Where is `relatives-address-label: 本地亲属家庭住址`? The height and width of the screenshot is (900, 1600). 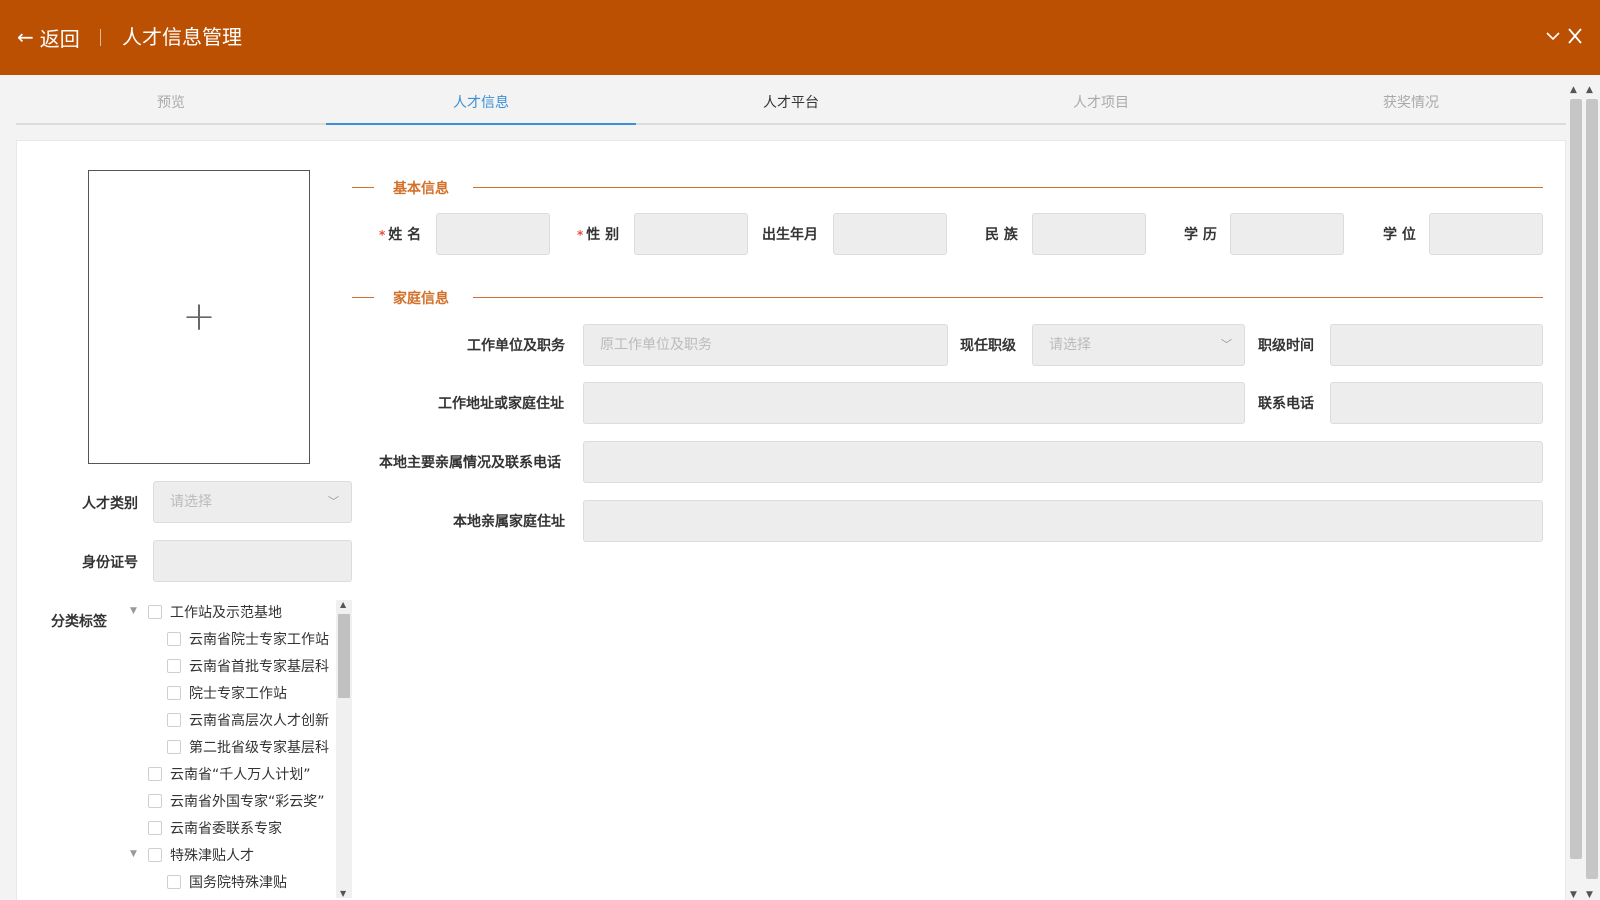
relatives-address-label: 本地亲属家庭住址 is located at coordinates (509, 522).